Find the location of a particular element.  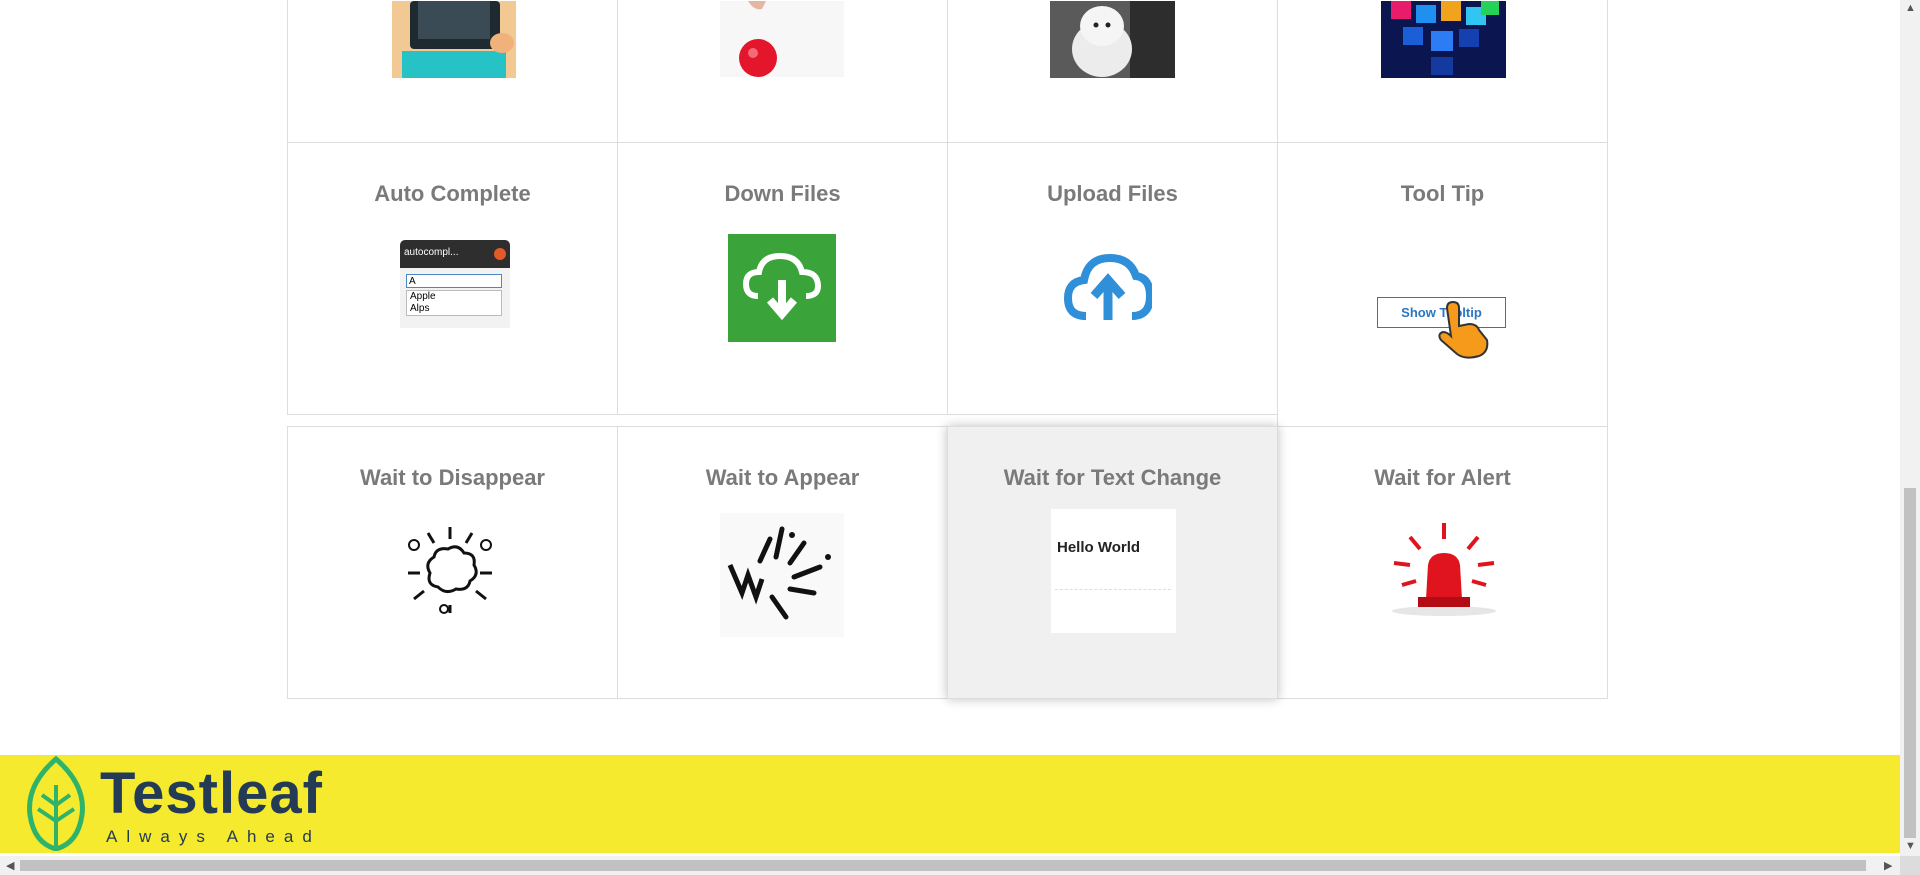

hello-world-image: Hello World is located at coordinates (1113, 571).